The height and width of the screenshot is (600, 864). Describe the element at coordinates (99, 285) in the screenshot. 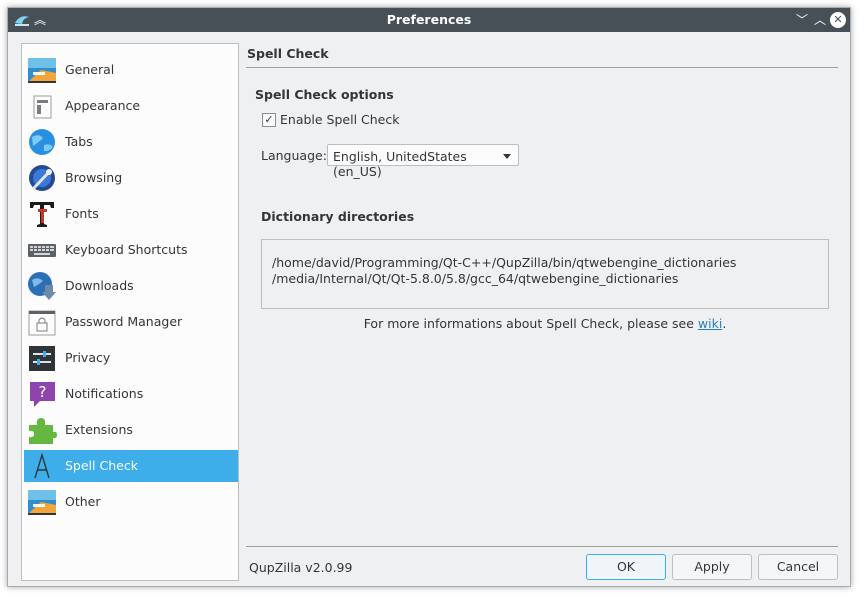

I see `sidebar-item-label: Downloads` at that location.